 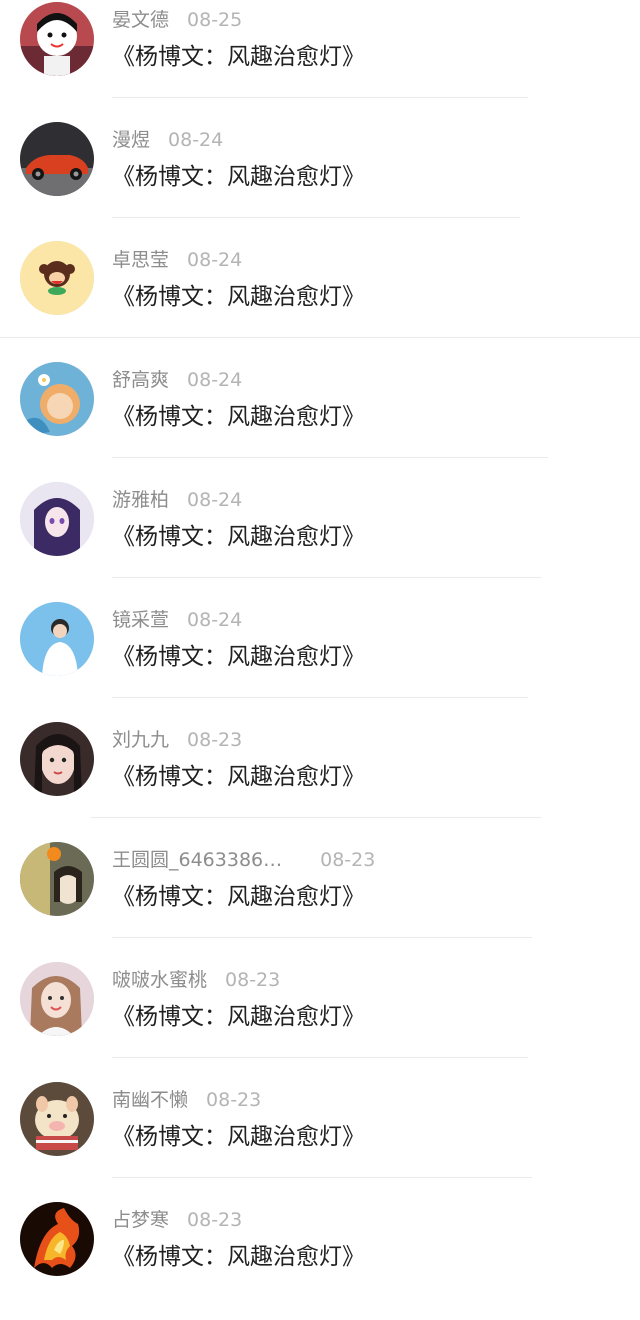 I want to click on comment-meta: 游雅柏 08-24, so click(x=177, y=500).